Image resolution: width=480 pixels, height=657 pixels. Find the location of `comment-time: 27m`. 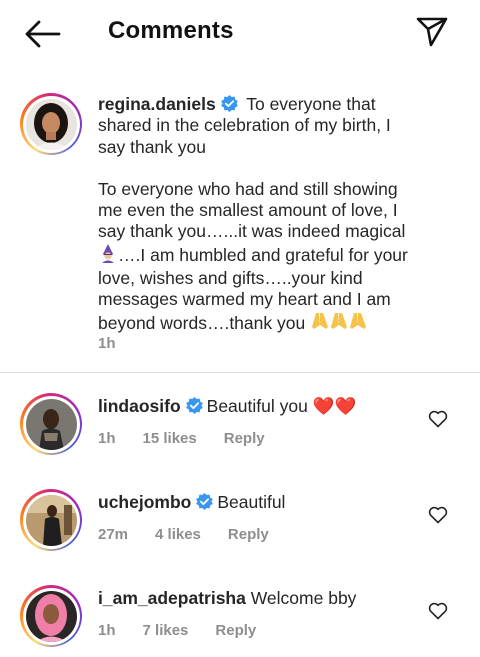

comment-time: 27m is located at coordinates (113, 534).